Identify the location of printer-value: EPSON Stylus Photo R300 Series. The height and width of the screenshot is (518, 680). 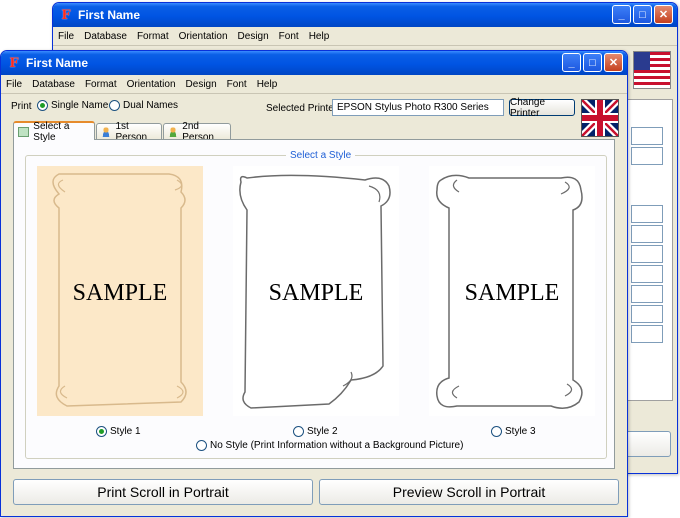
(413, 107).